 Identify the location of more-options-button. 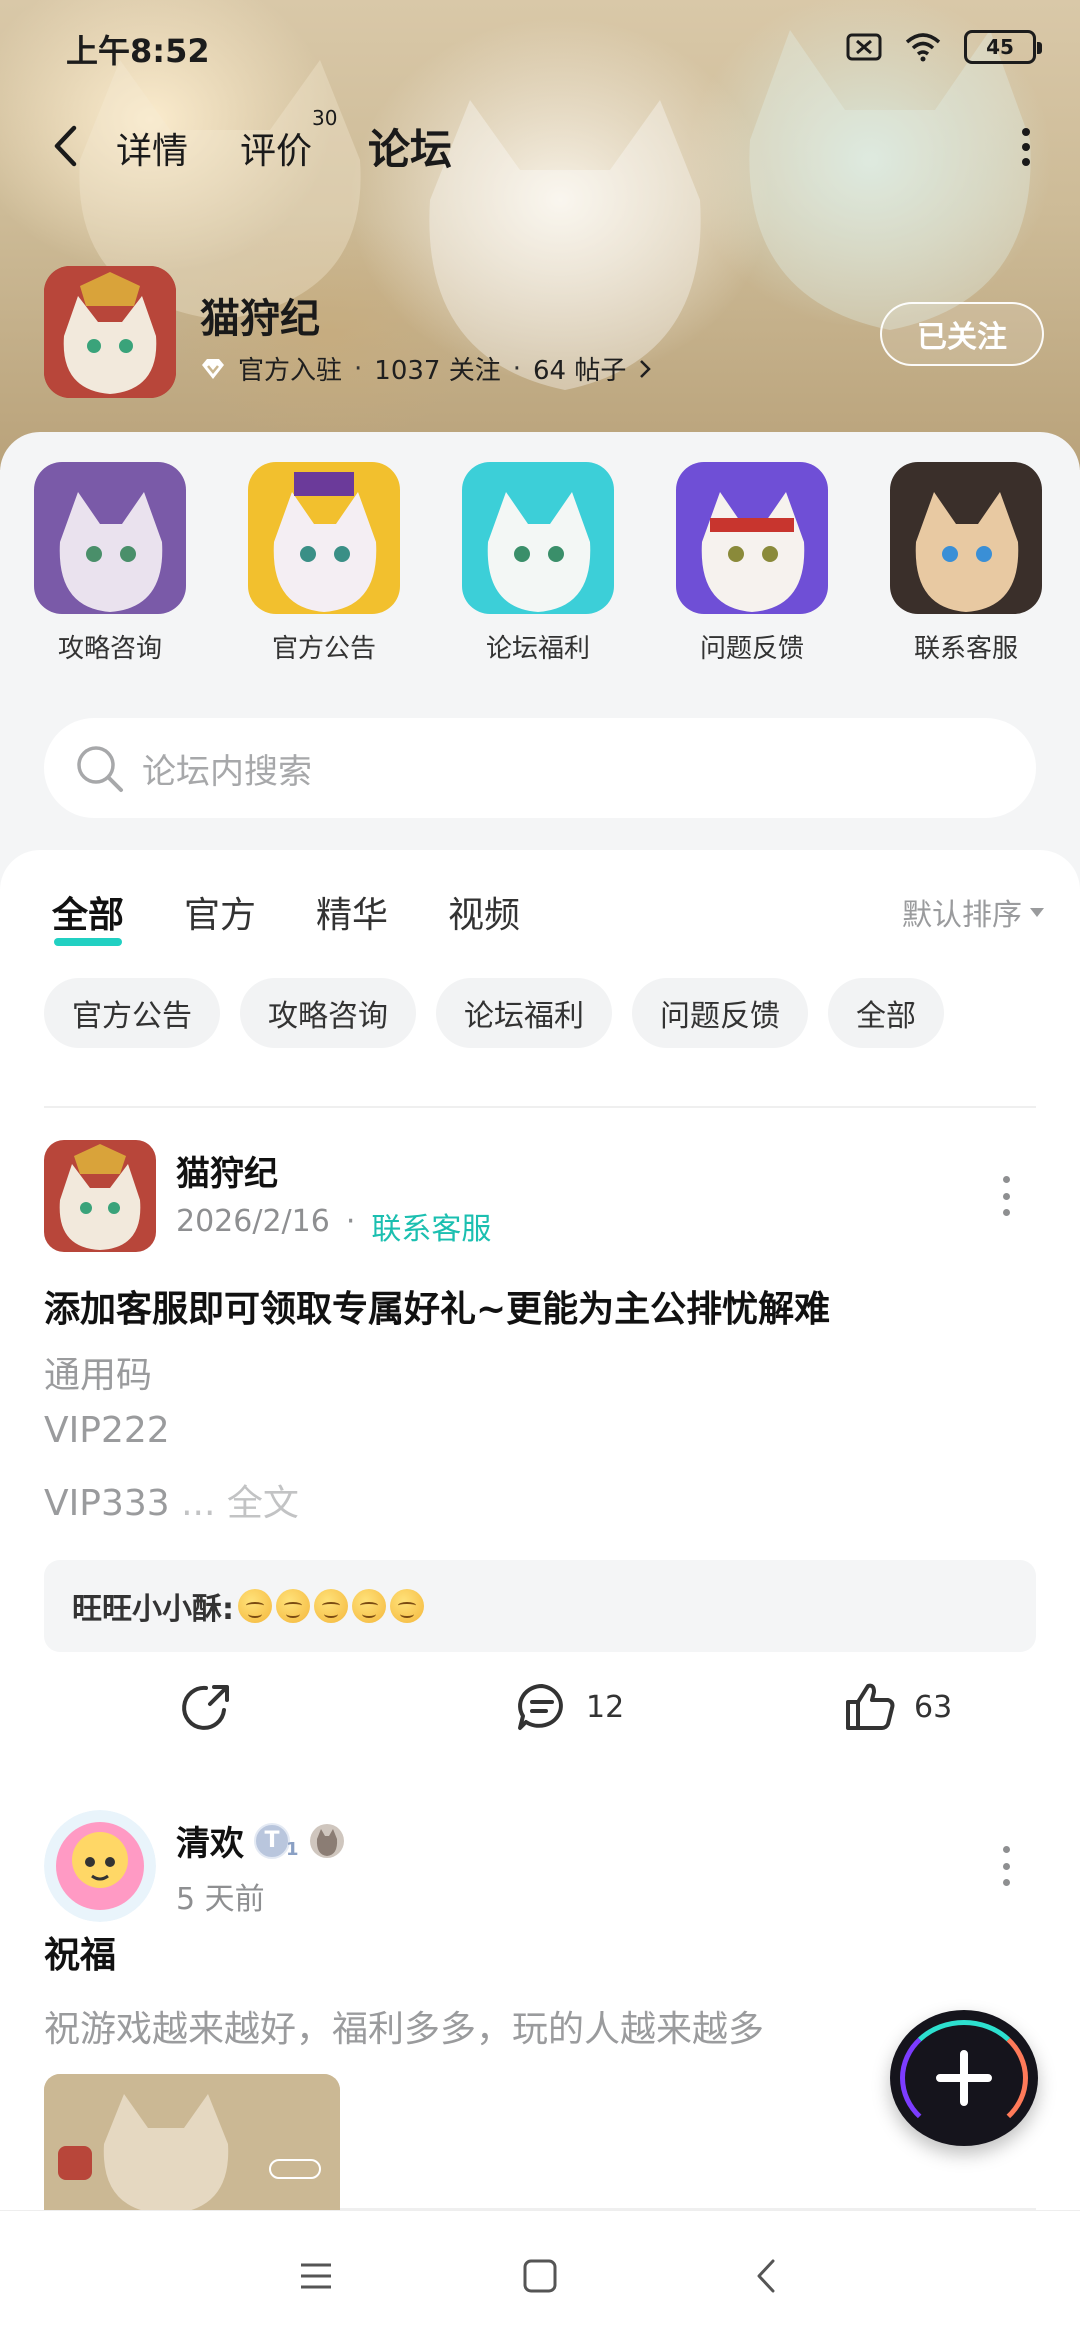
(1026, 147).